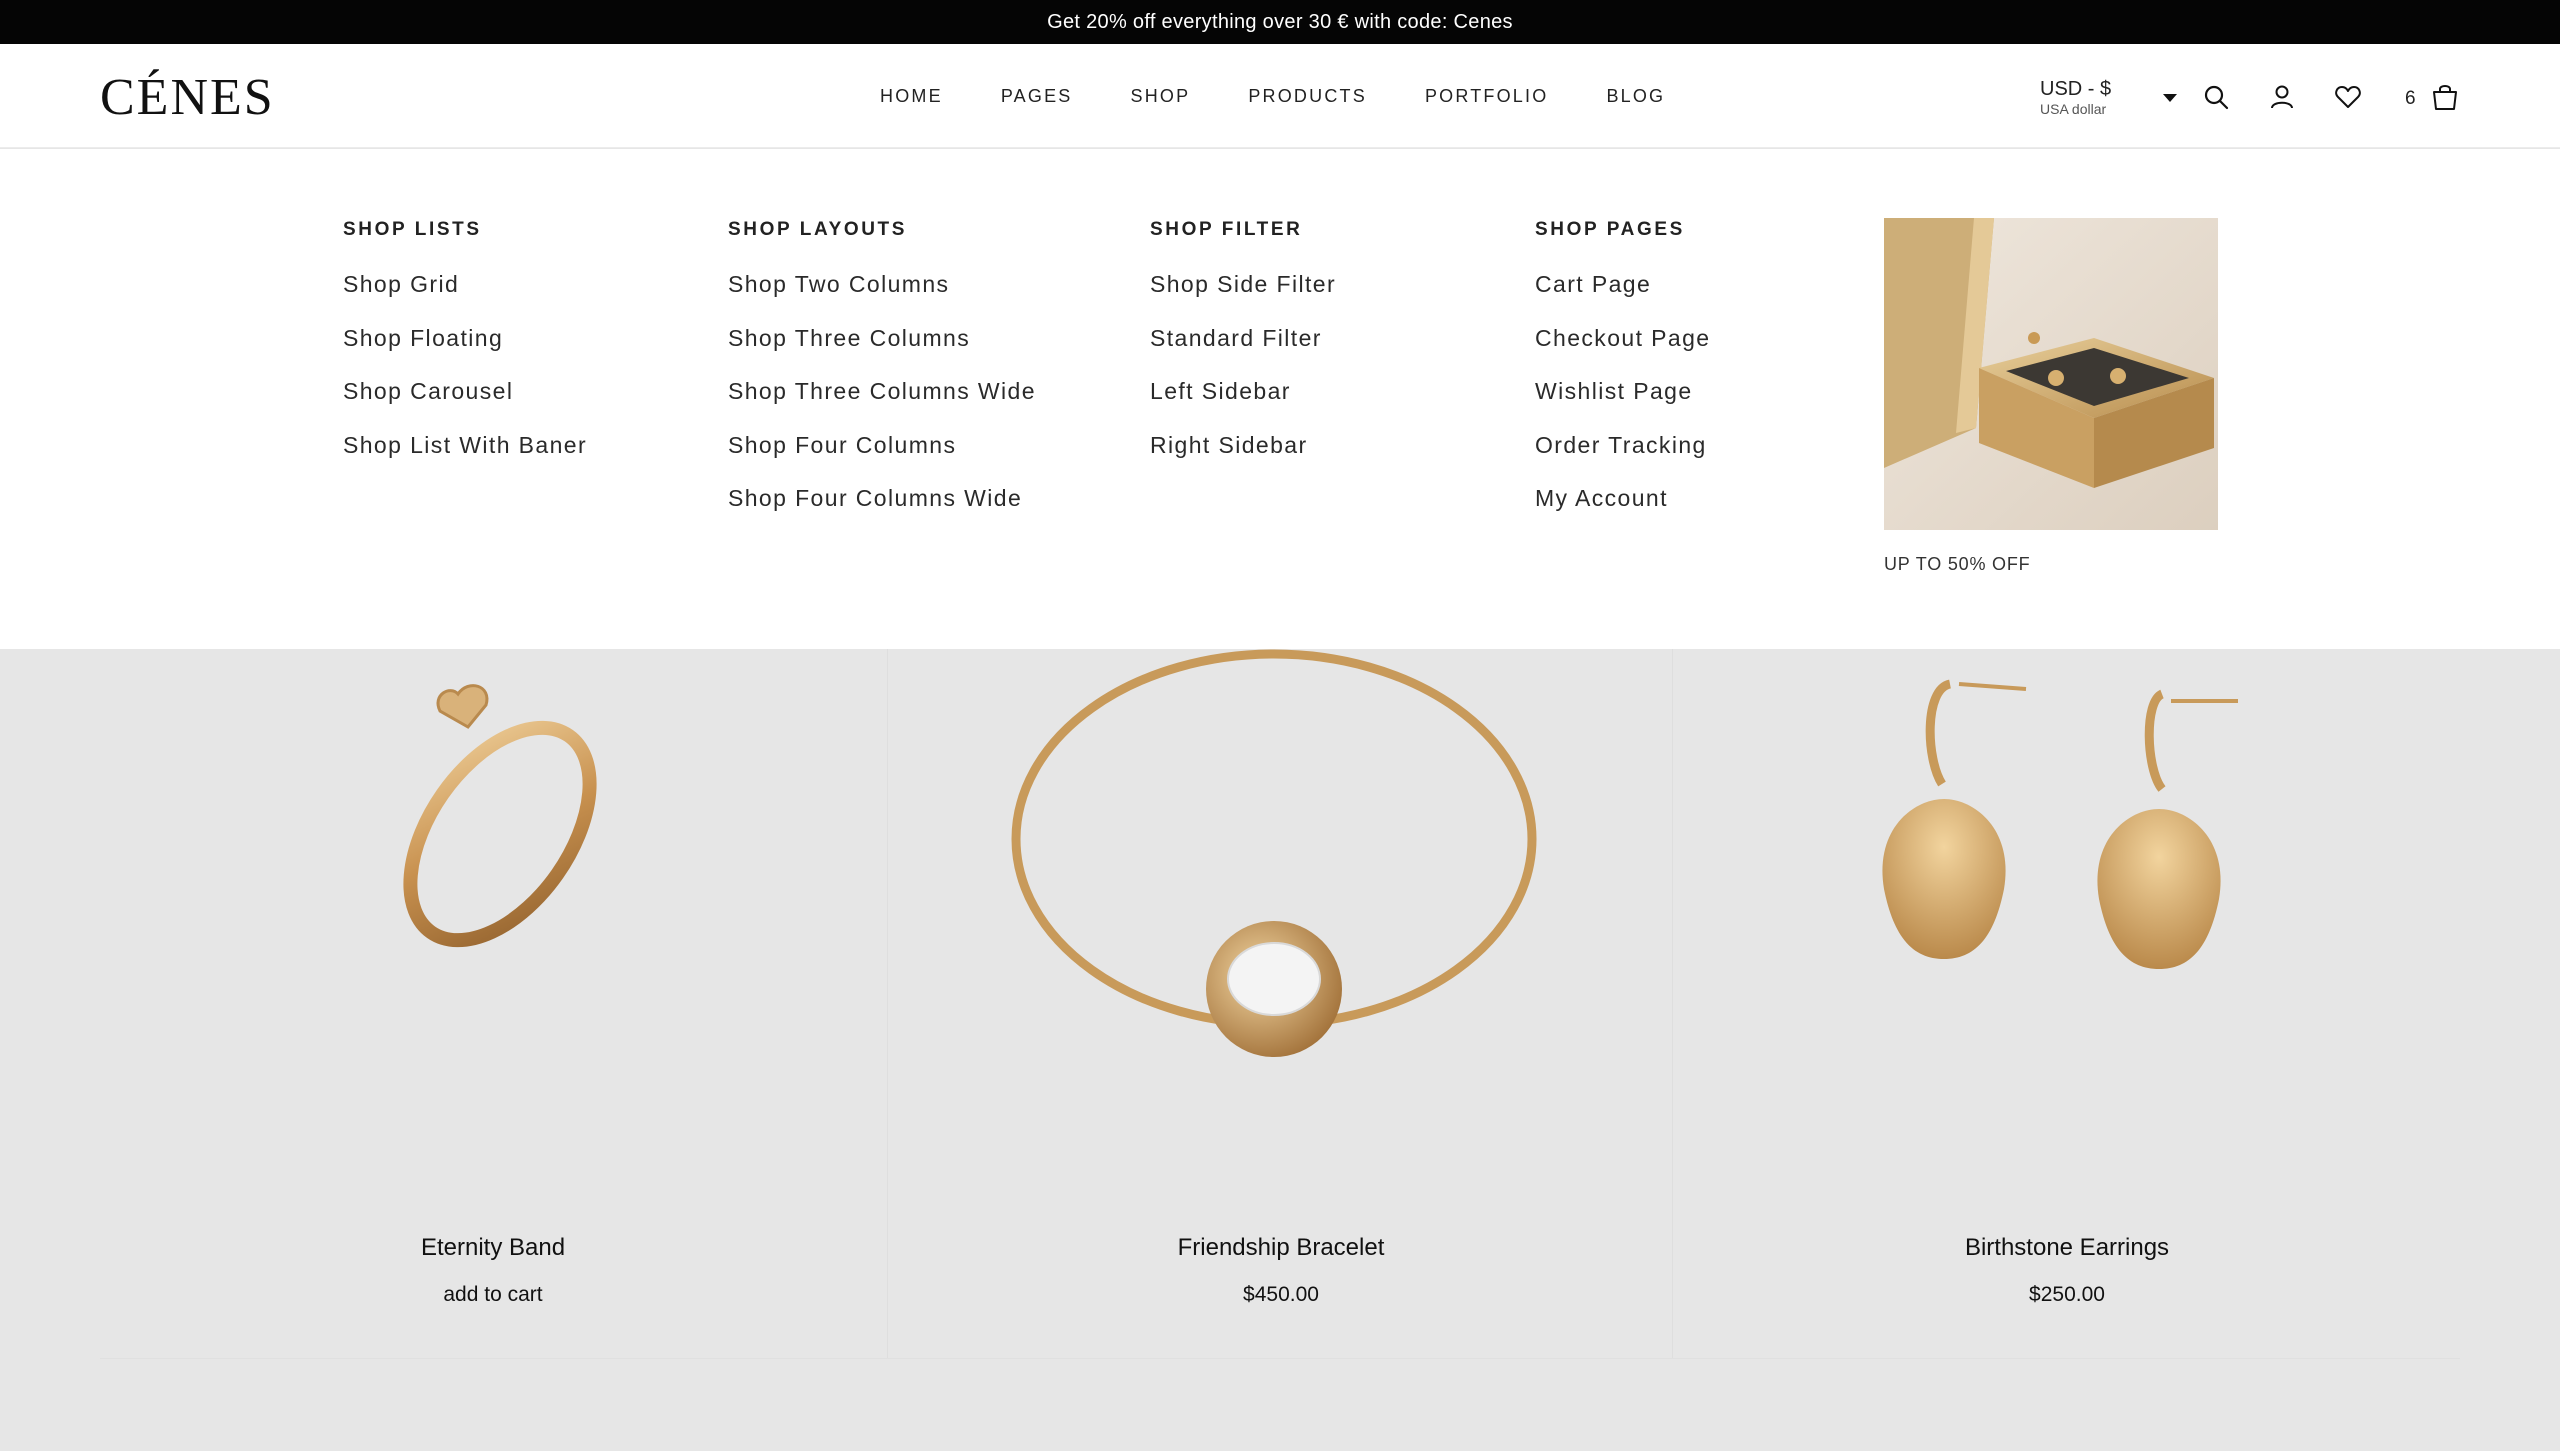 Image resolution: width=2560 pixels, height=1451 pixels. What do you see at coordinates (1281, 1248) in the screenshot?
I see `product-name: Friendship Bracelet` at bounding box center [1281, 1248].